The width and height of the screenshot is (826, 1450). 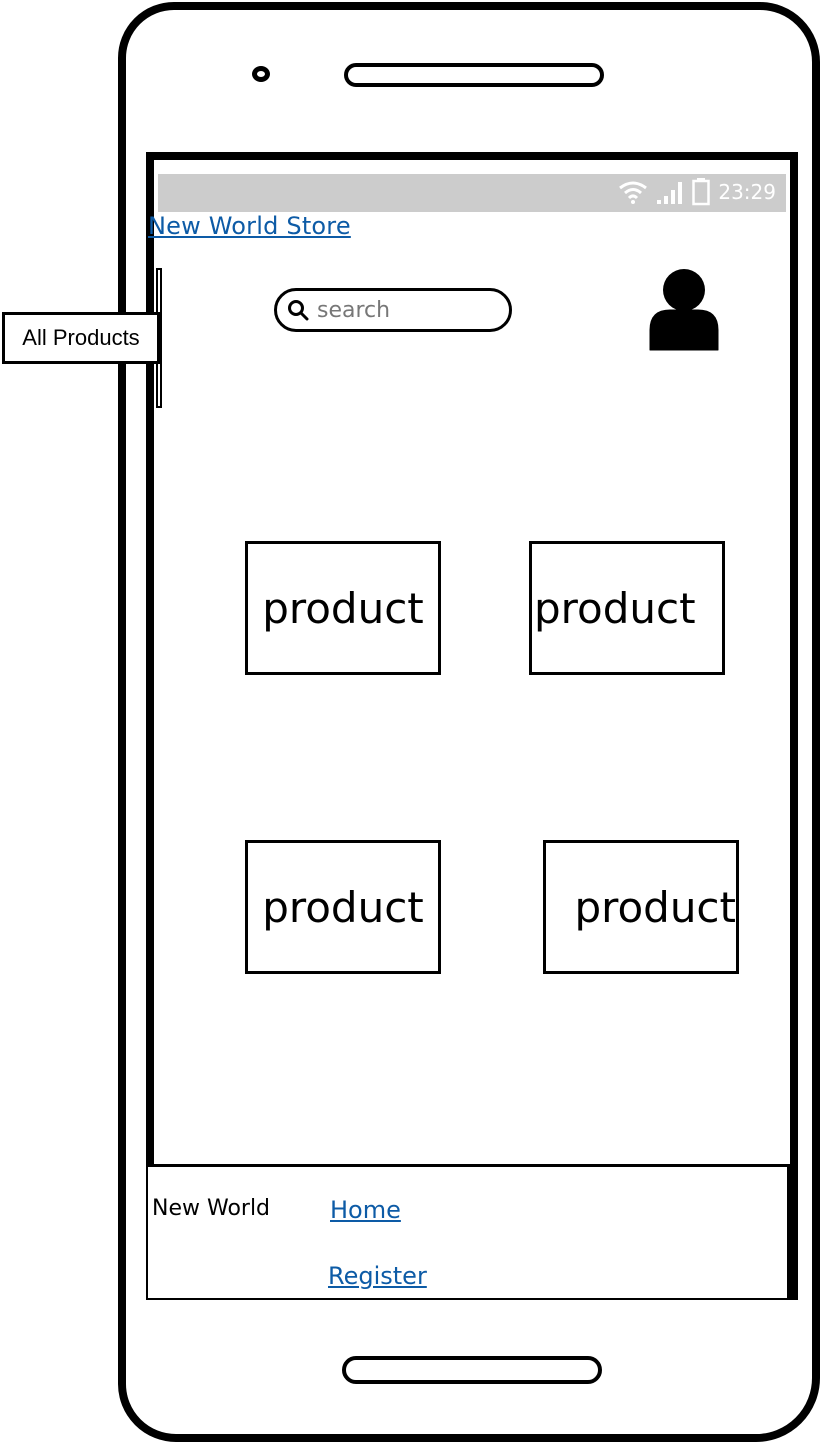 I want to click on camera-icon, so click(x=261, y=74).